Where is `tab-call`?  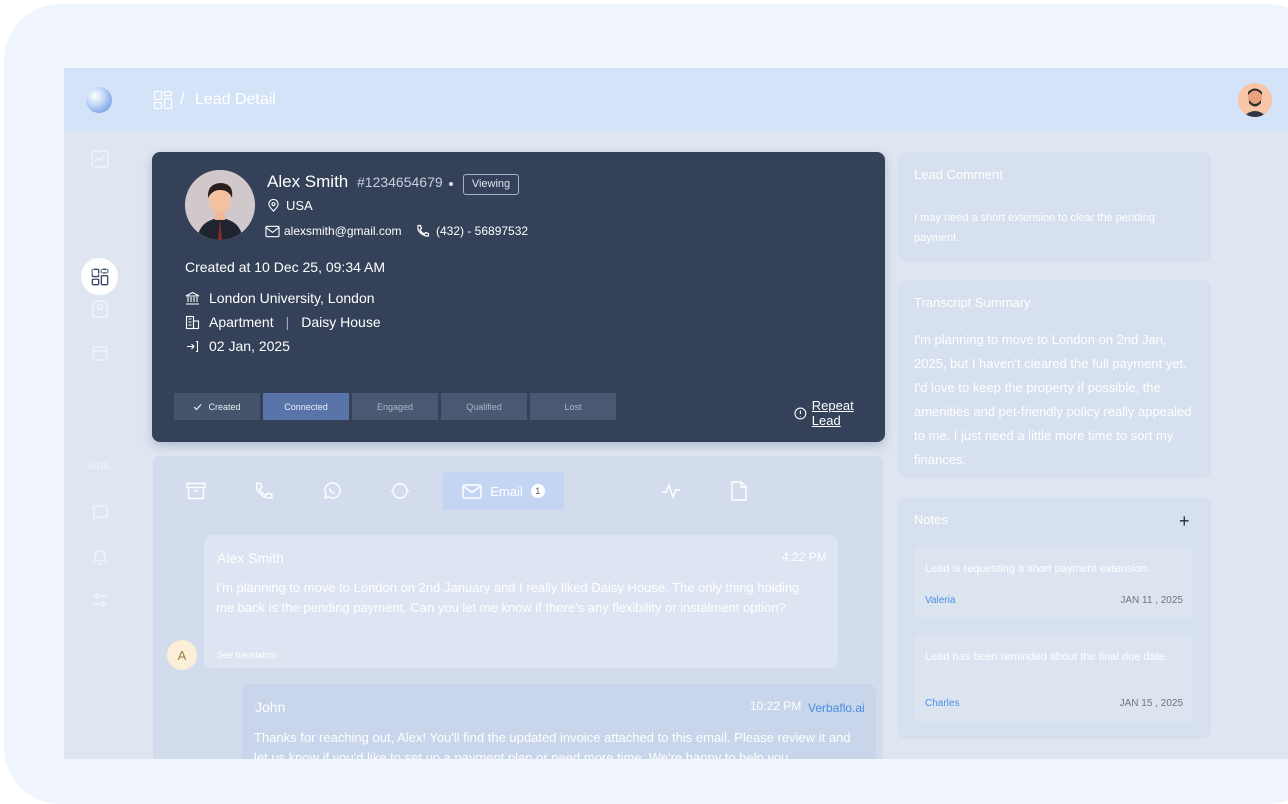
tab-call is located at coordinates (264, 491).